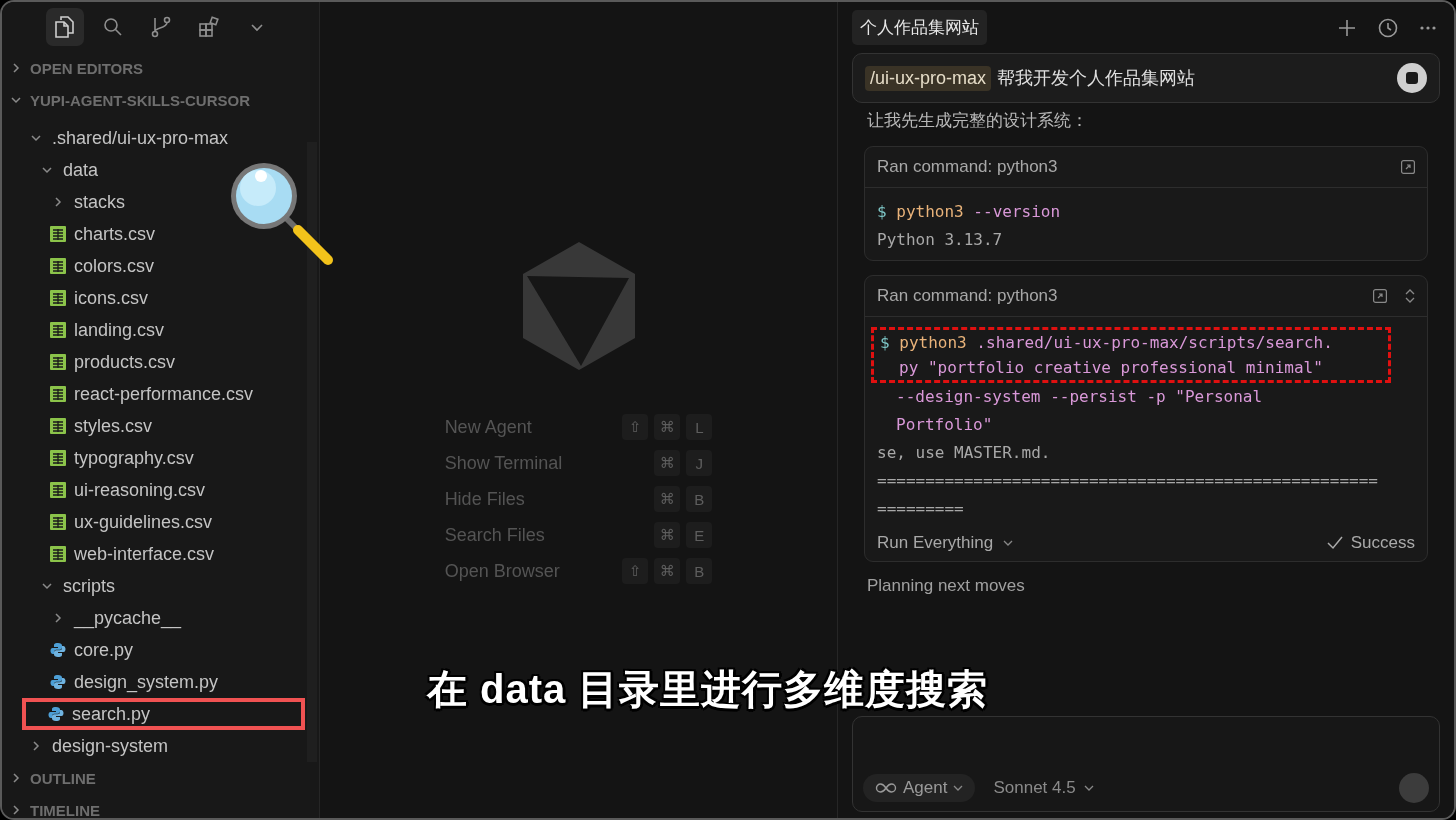  I want to click on files-icon, so click(65, 27).